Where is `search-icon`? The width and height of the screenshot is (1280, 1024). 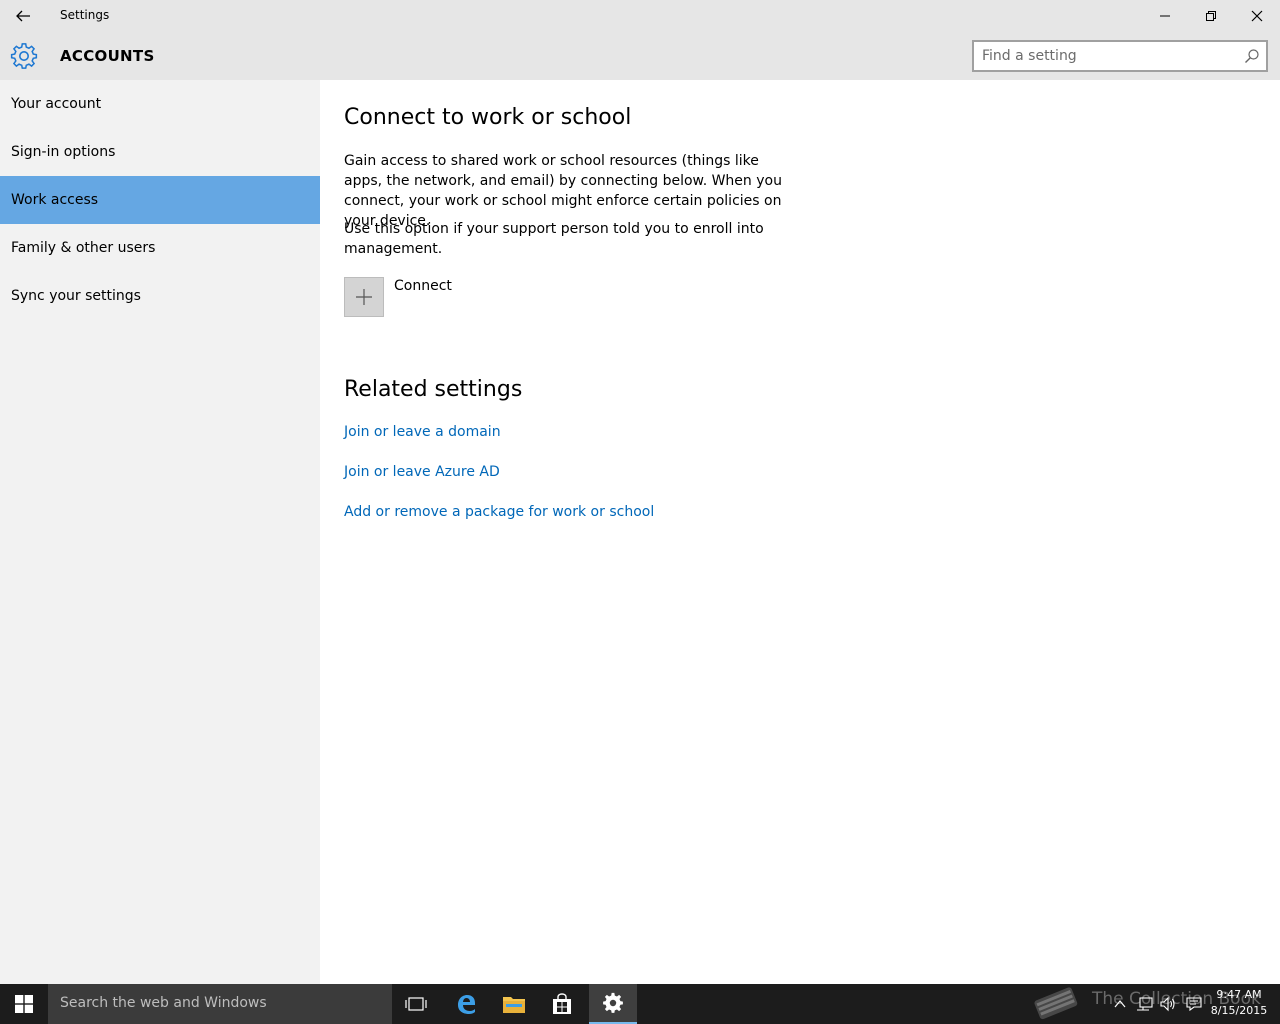 search-icon is located at coordinates (1252, 56).